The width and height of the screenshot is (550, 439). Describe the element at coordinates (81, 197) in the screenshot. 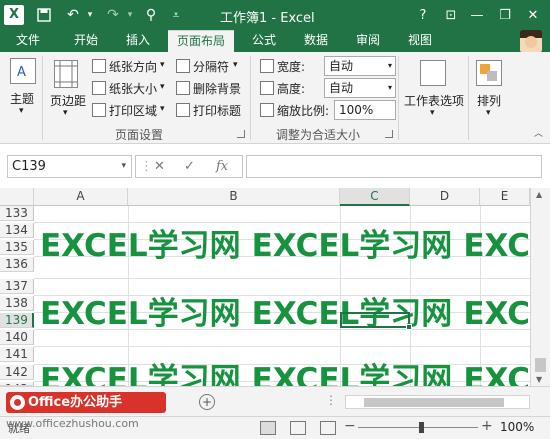

I see `column-header-a: A` at that location.